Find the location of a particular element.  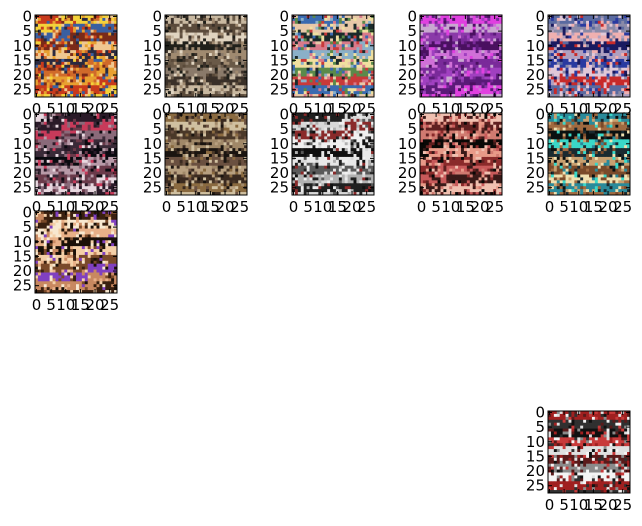

panel-3: 05101520250 5 10152025 is located at coordinates (323, 62).